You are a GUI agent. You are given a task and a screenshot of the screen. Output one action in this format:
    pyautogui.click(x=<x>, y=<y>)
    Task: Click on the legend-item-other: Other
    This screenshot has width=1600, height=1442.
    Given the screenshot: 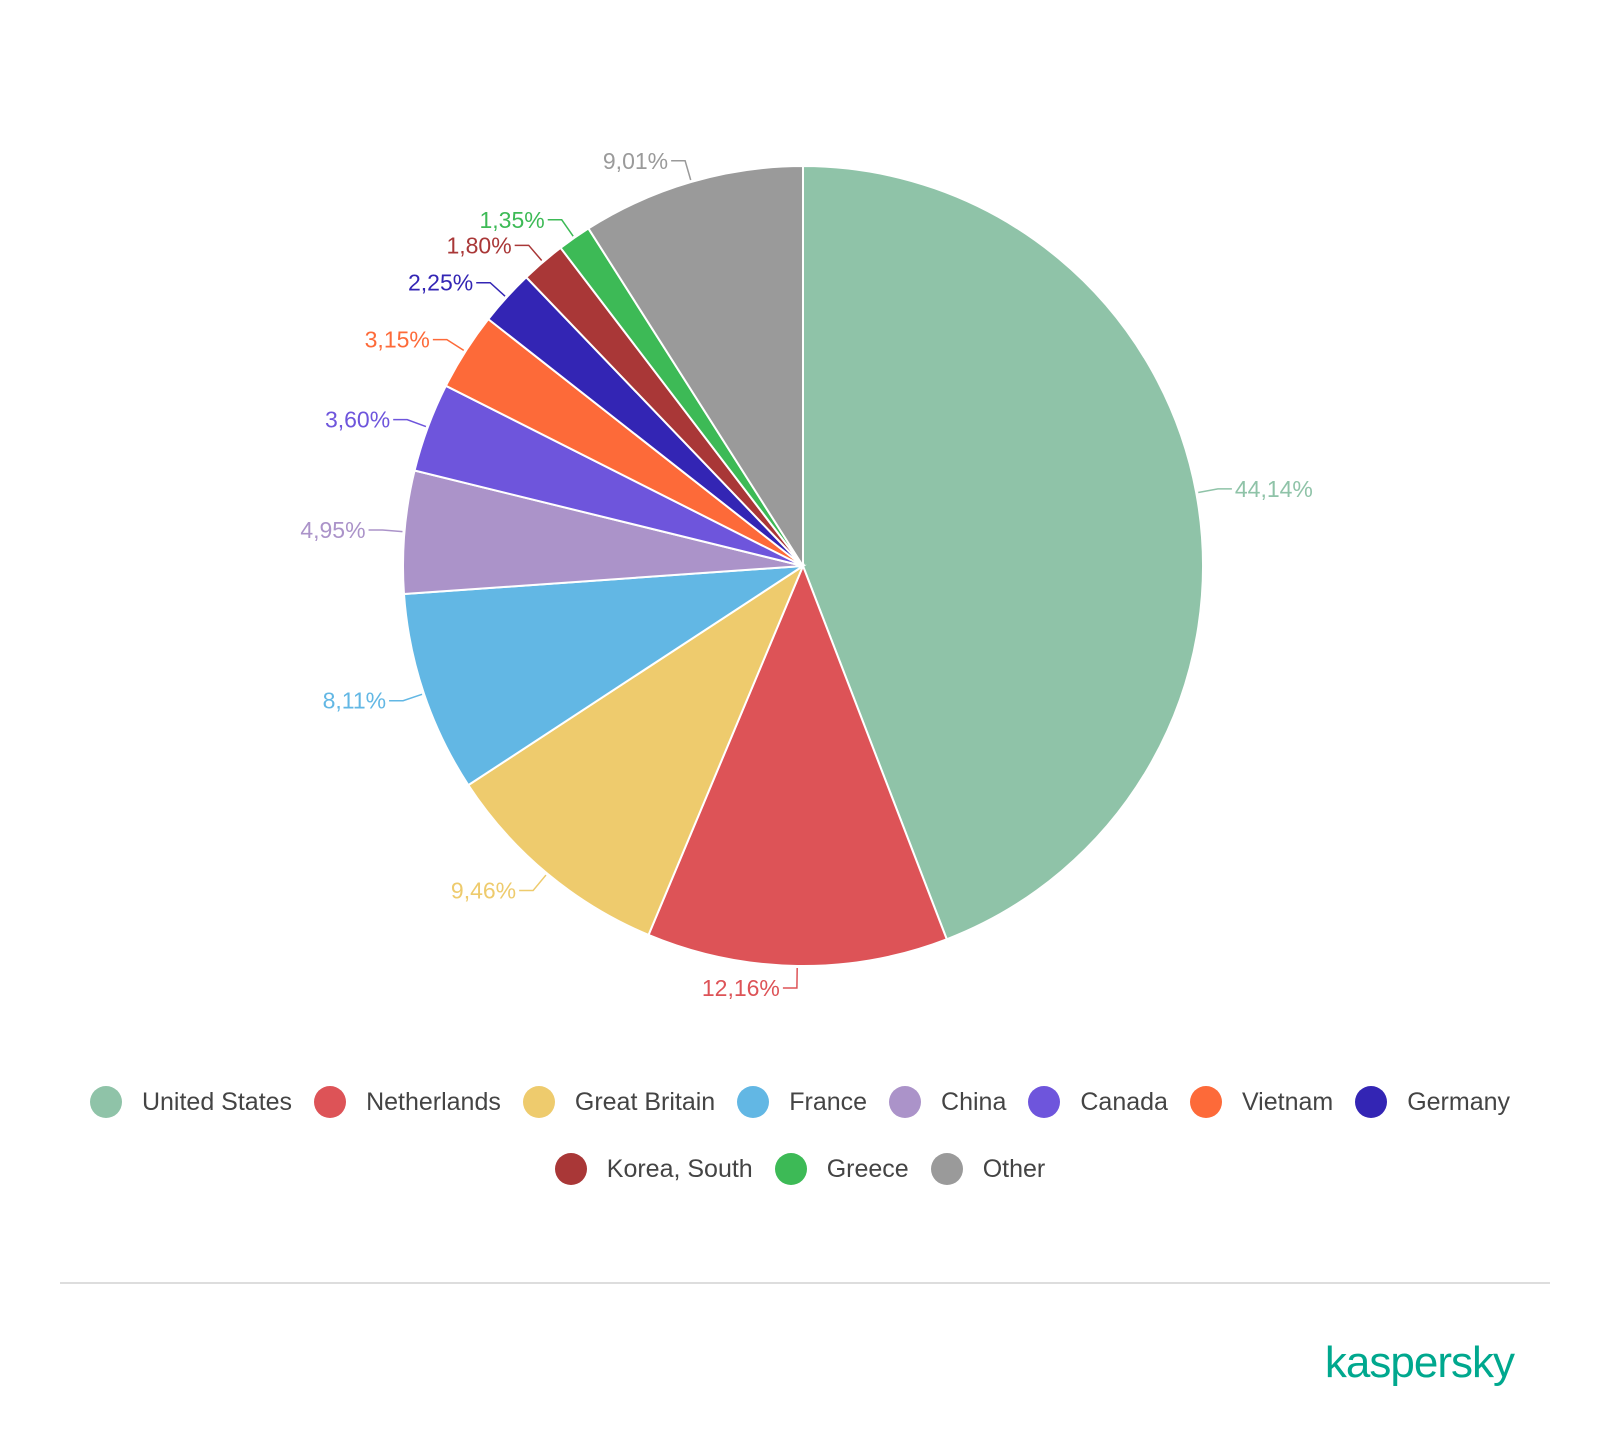 What is the action you would take?
    pyautogui.click(x=988, y=1169)
    